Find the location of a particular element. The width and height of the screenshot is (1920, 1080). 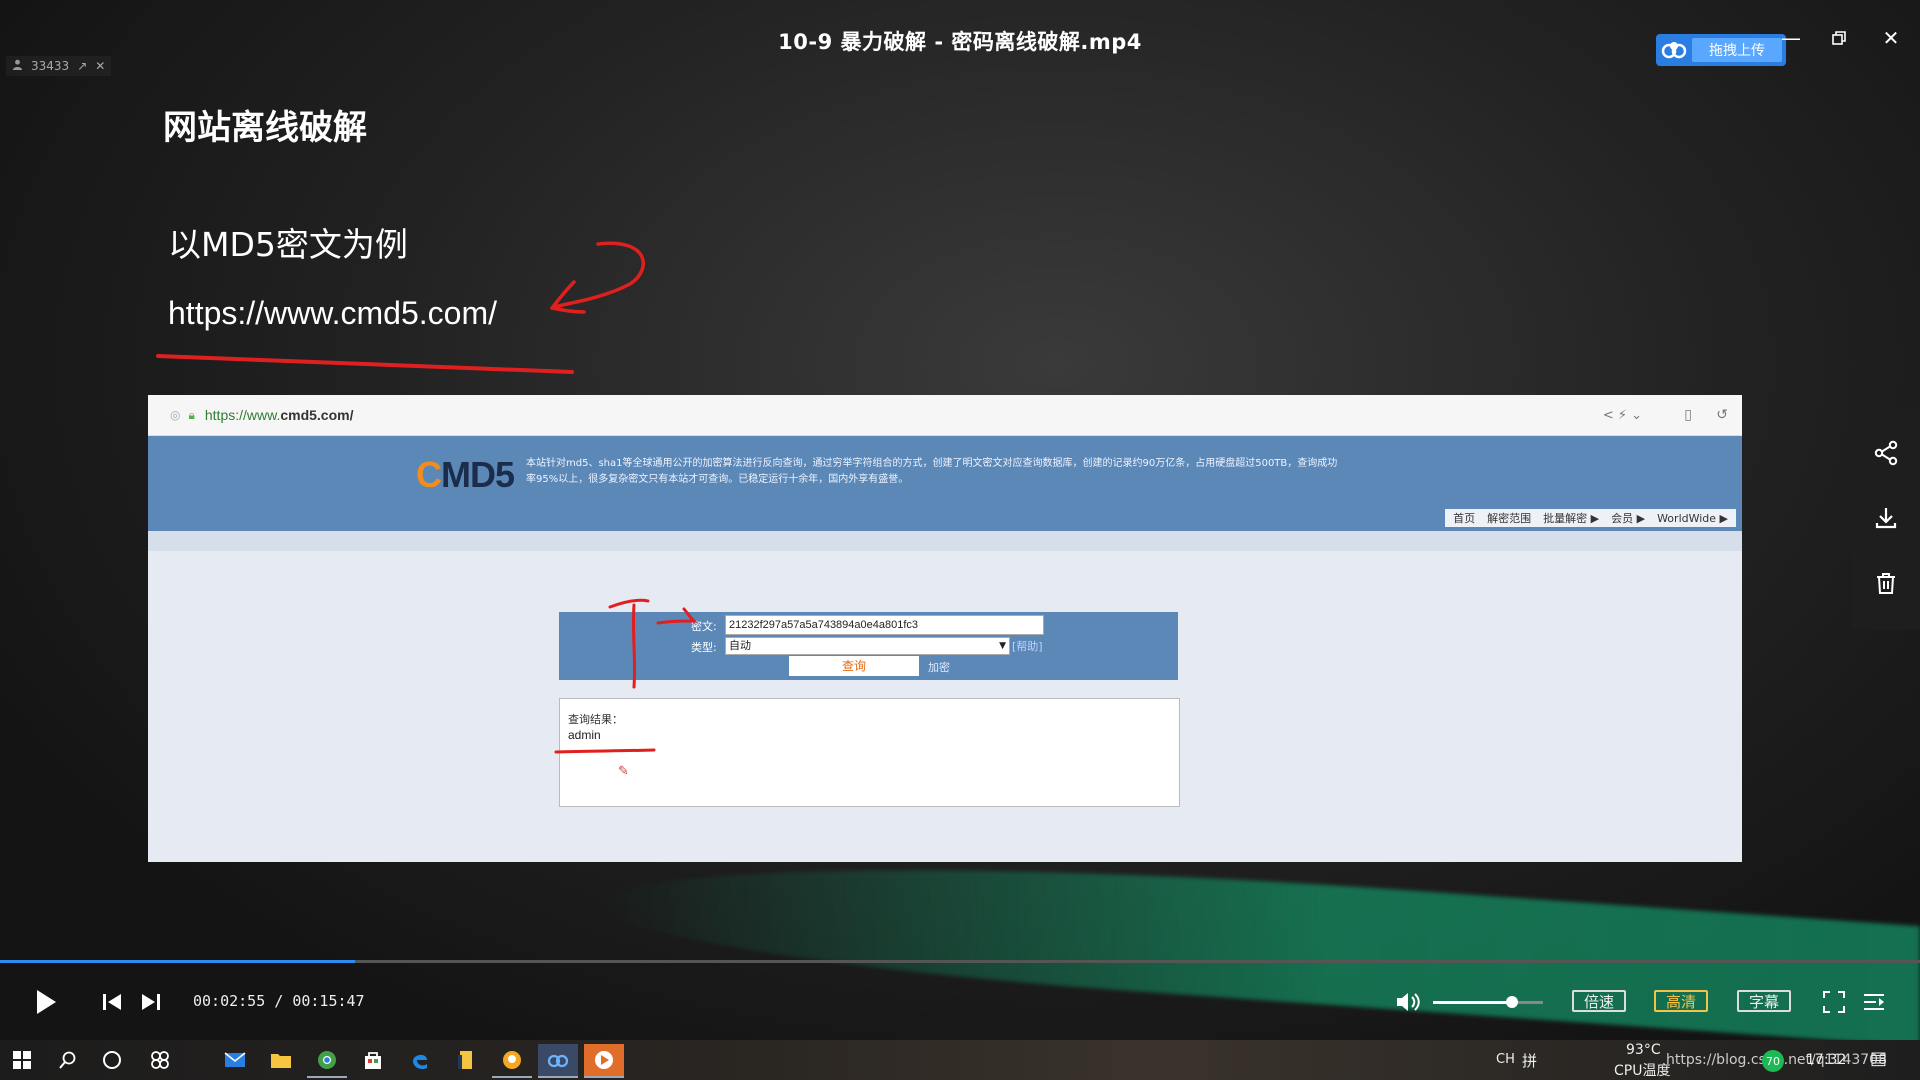

chrome-icon is located at coordinates (327, 1061).